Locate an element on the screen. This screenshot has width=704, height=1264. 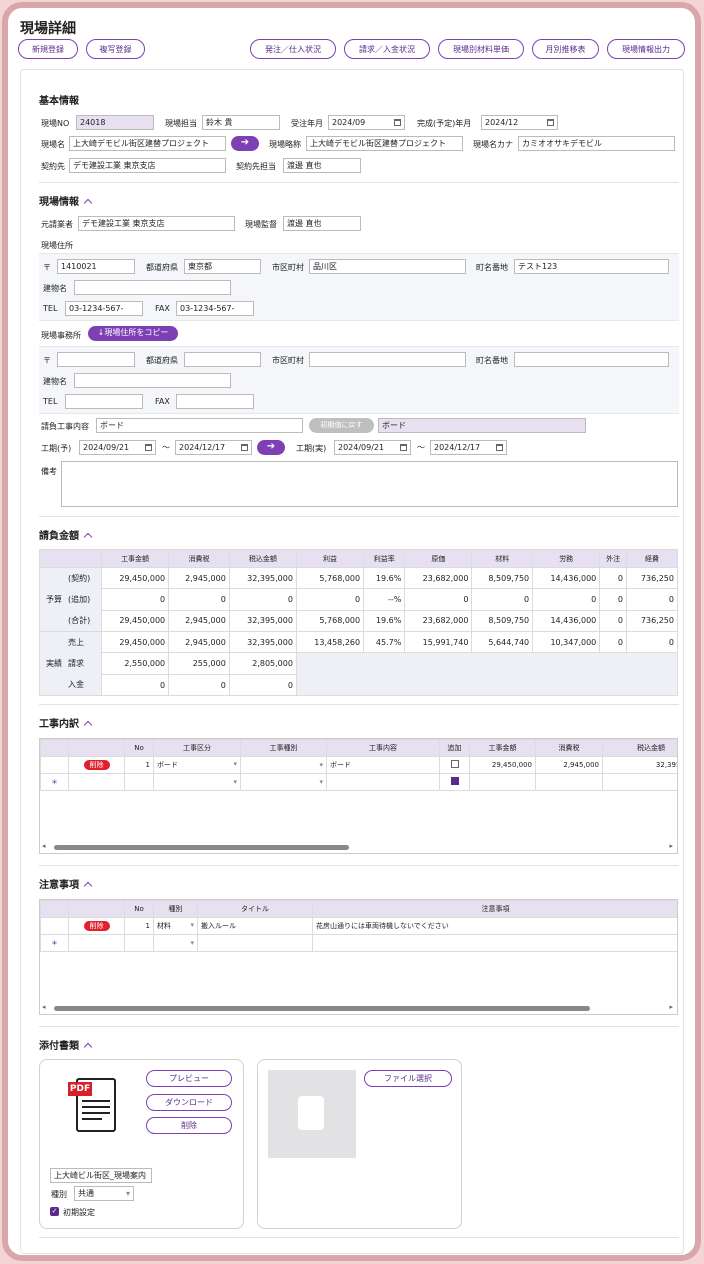
super-label: 現場監督 is located at coordinates (261, 224).